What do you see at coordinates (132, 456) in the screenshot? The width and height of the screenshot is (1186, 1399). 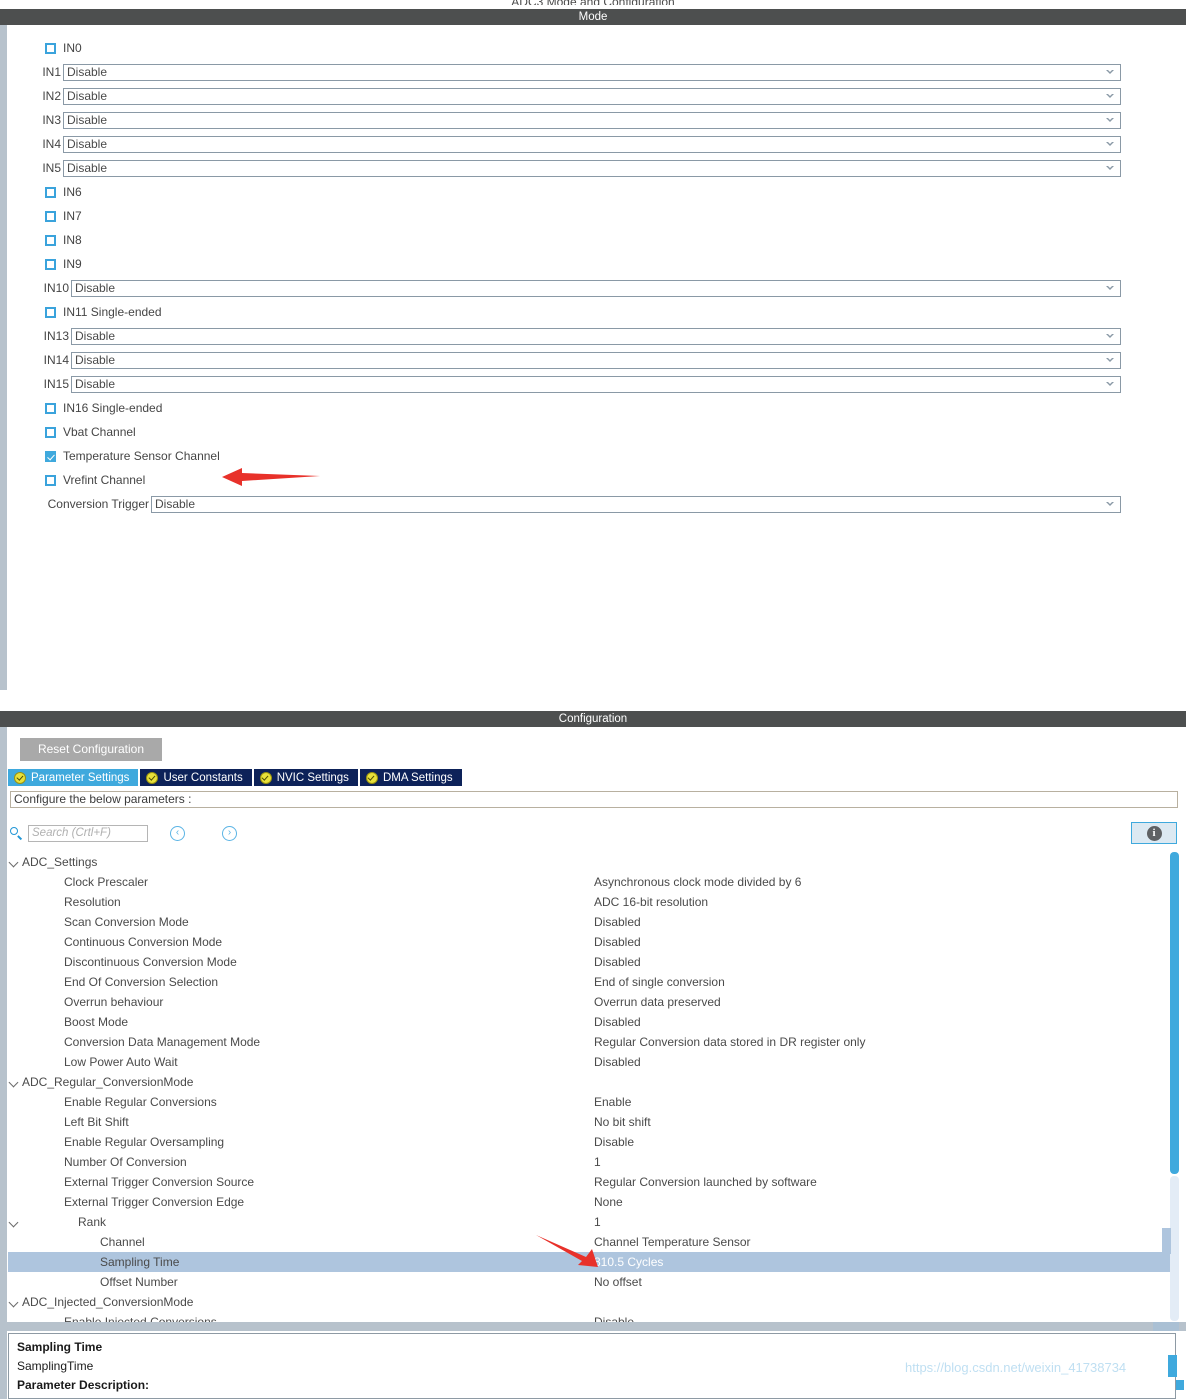 I see `checkbox-temperature-sensor-channel: Temperature Sensor Channel` at bounding box center [132, 456].